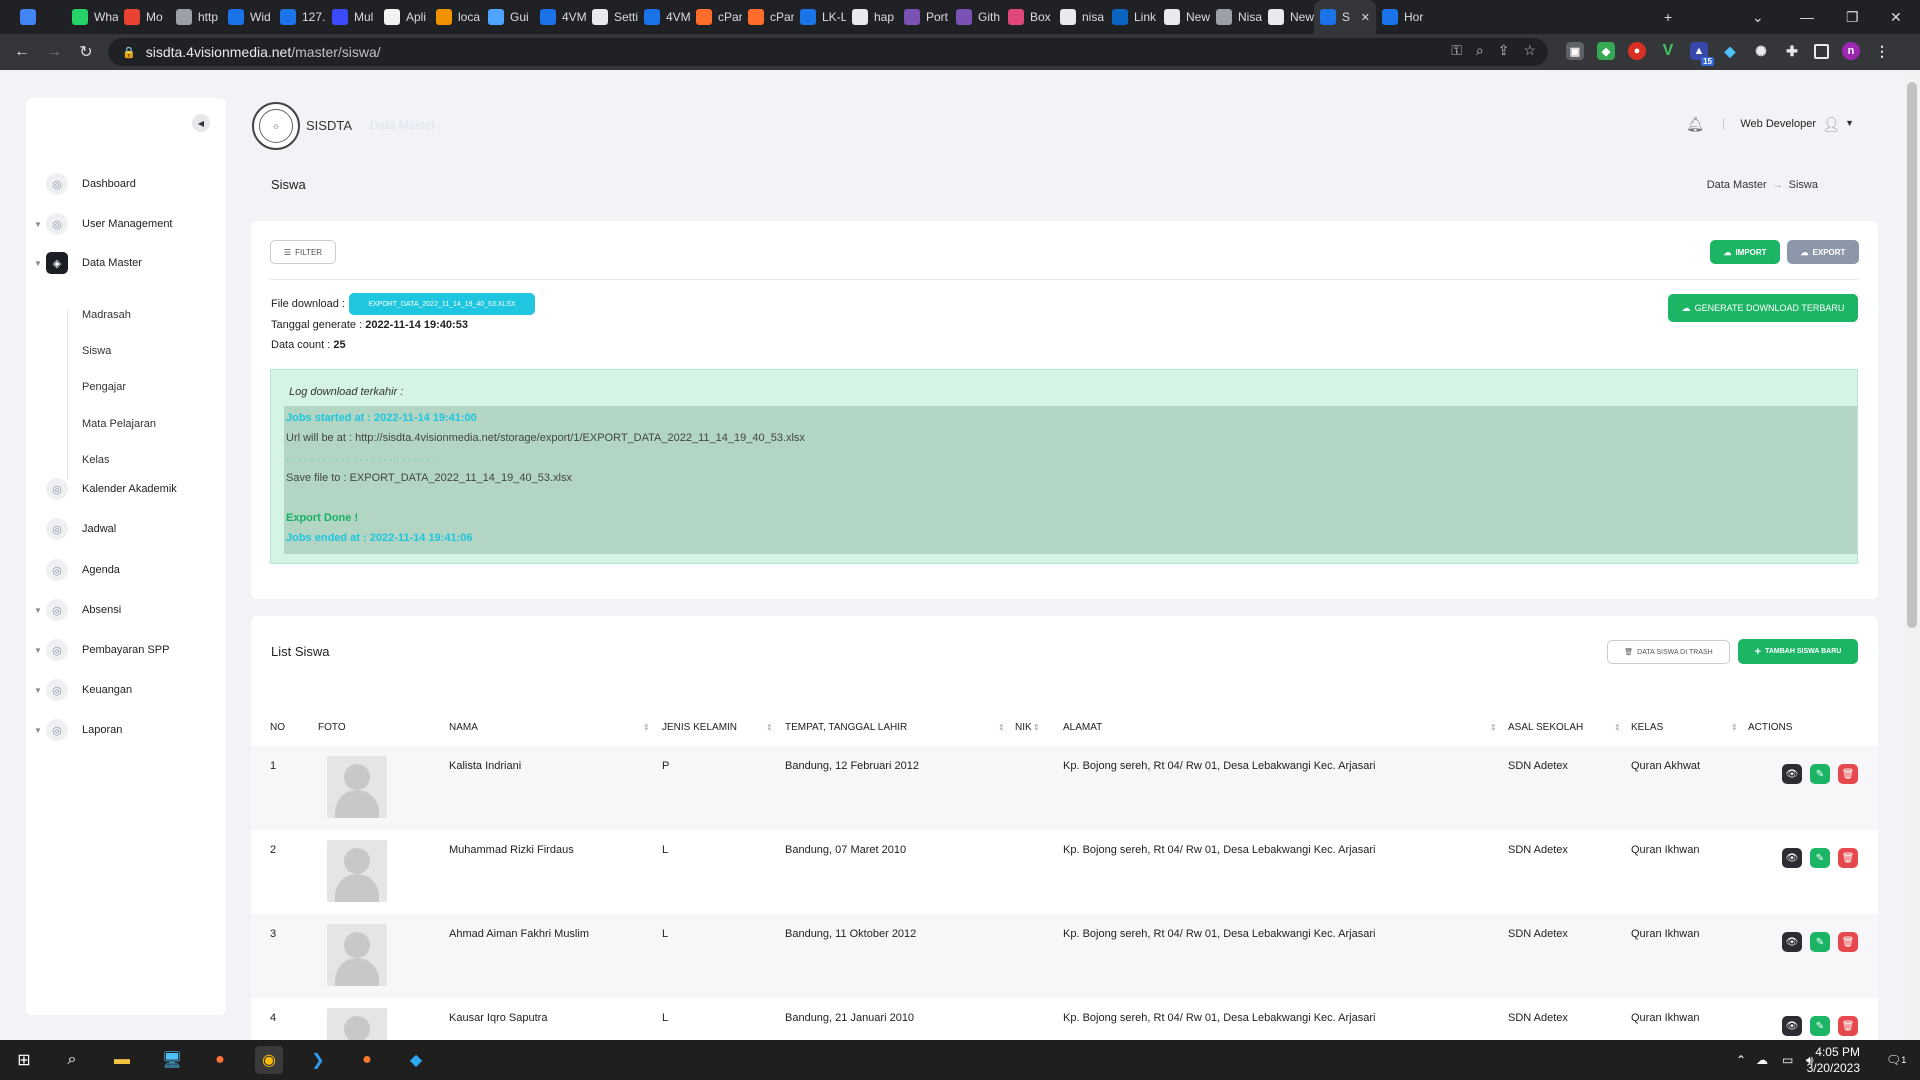 Image resolution: width=1920 pixels, height=1080 pixels. What do you see at coordinates (126, 529) in the screenshot?
I see `sidebar-item-jadwal: ◎ Jadwal` at bounding box center [126, 529].